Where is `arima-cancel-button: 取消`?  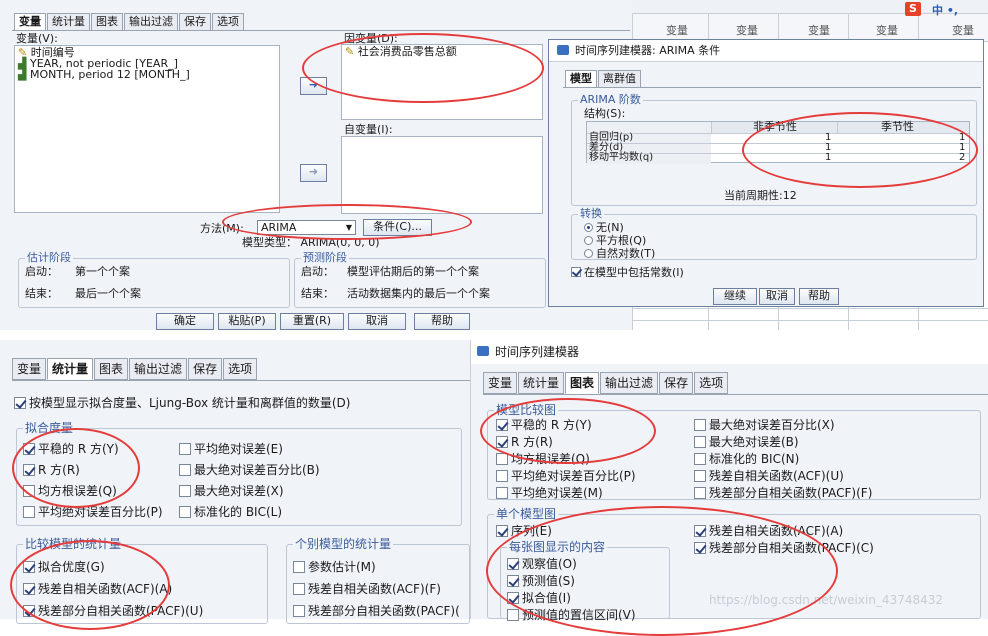 arima-cancel-button: 取消 is located at coordinates (777, 296).